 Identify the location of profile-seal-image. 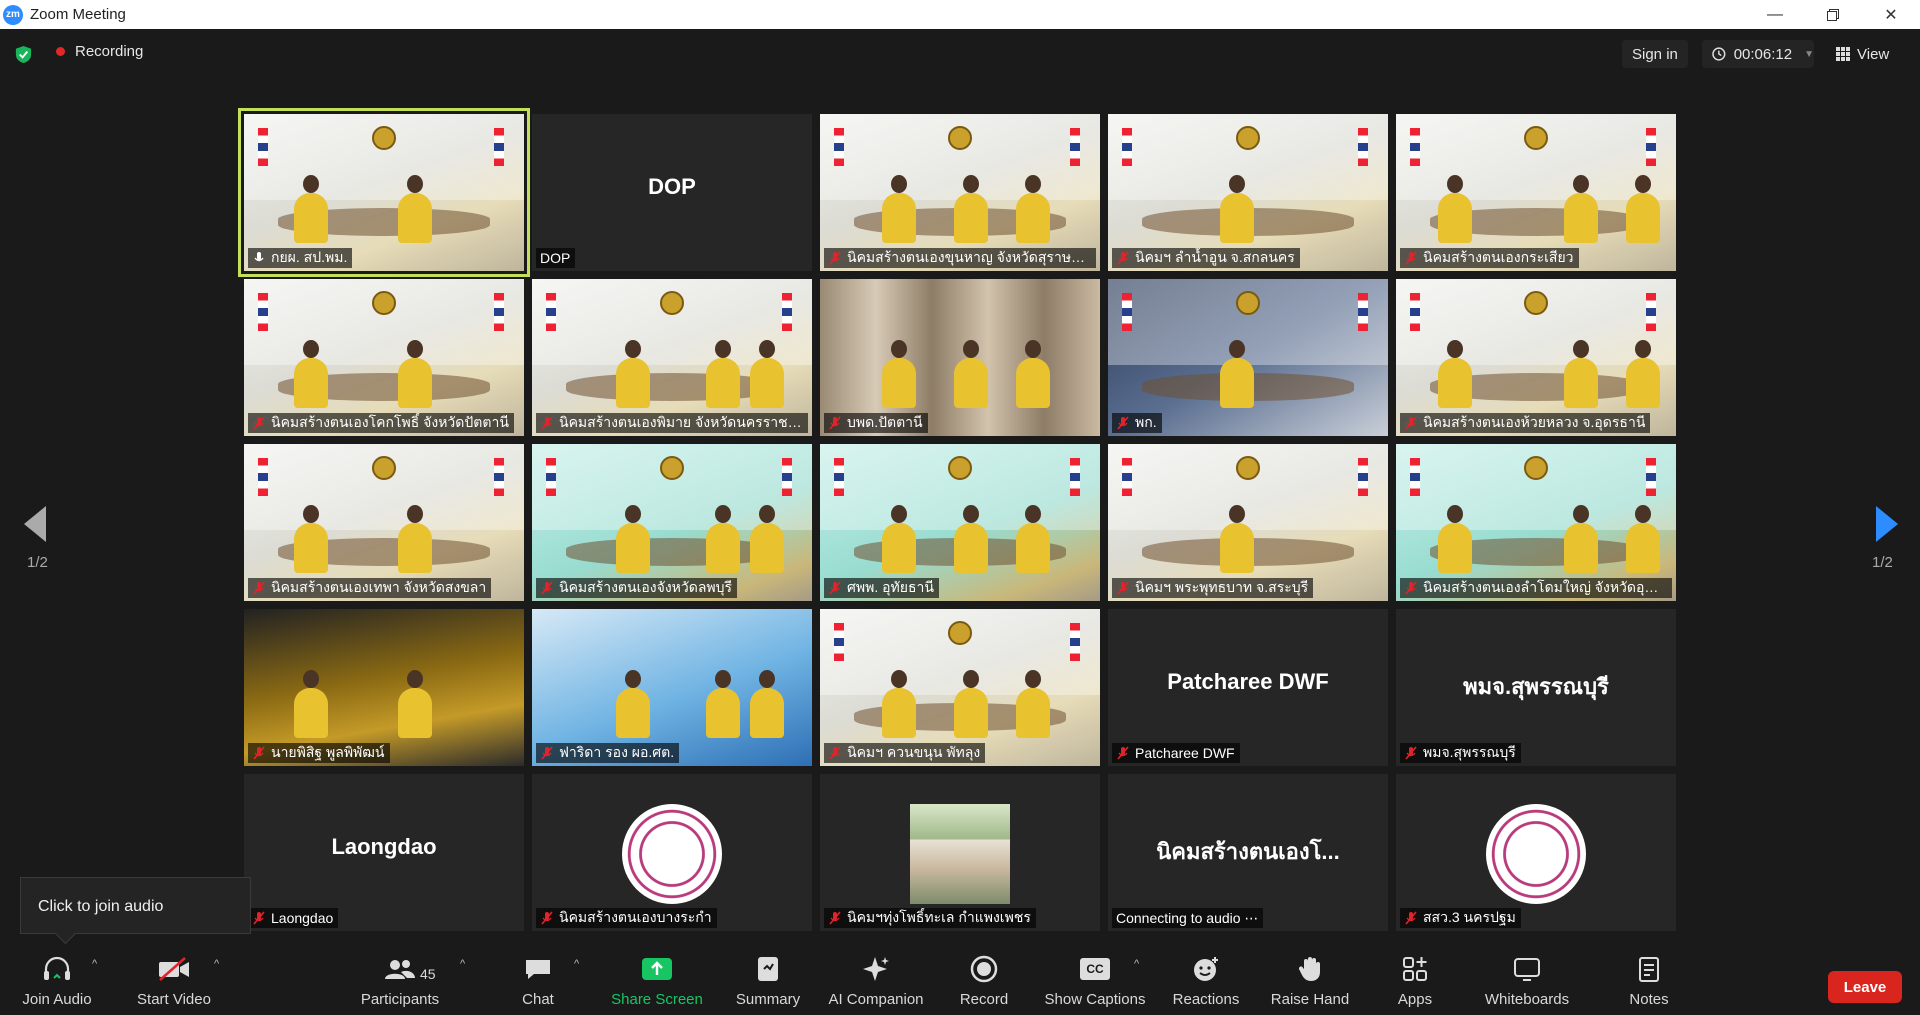
(1536, 854).